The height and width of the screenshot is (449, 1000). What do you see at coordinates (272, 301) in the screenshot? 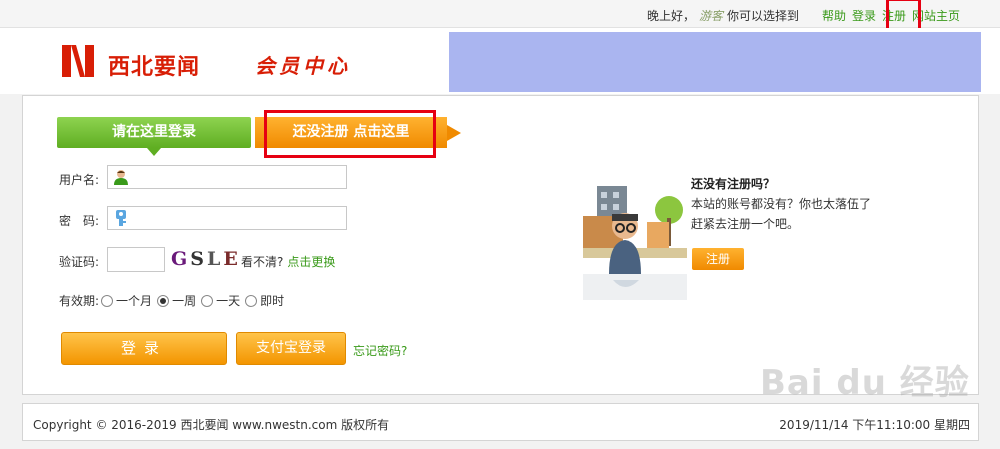
I see `option-instant: 即时` at bounding box center [272, 301].